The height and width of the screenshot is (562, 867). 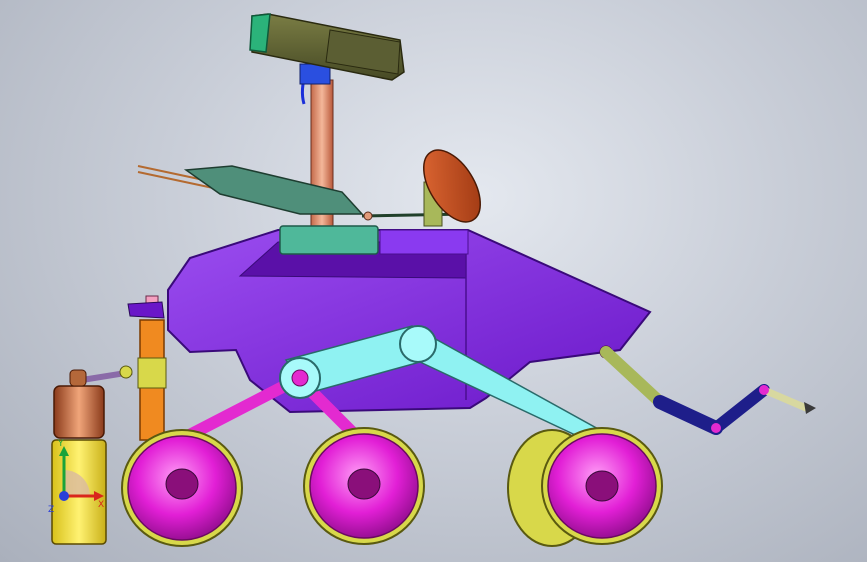 I want to click on rocker-pivot-top, so click(x=418, y=344).